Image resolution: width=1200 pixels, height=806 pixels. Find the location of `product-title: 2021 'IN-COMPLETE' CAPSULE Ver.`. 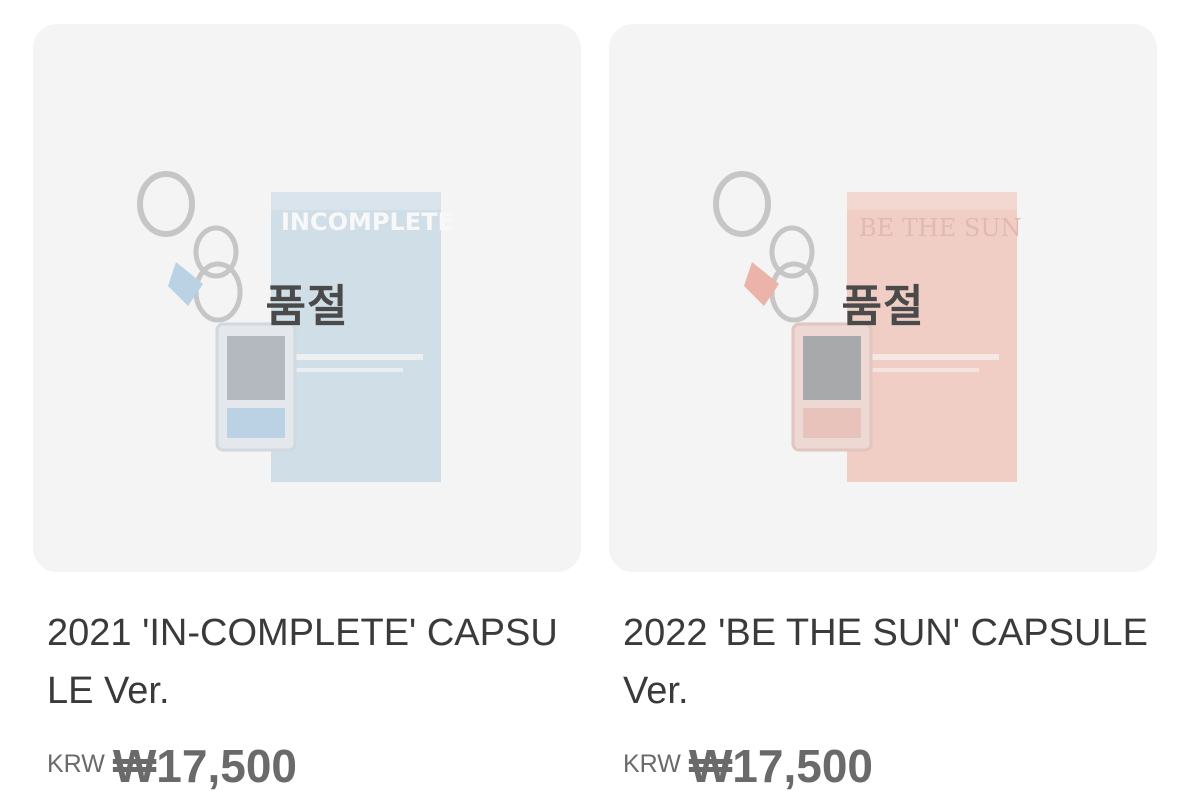

product-title: 2021 'IN-COMPLETE' CAPSULE Ver. is located at coordinates (312, 662).